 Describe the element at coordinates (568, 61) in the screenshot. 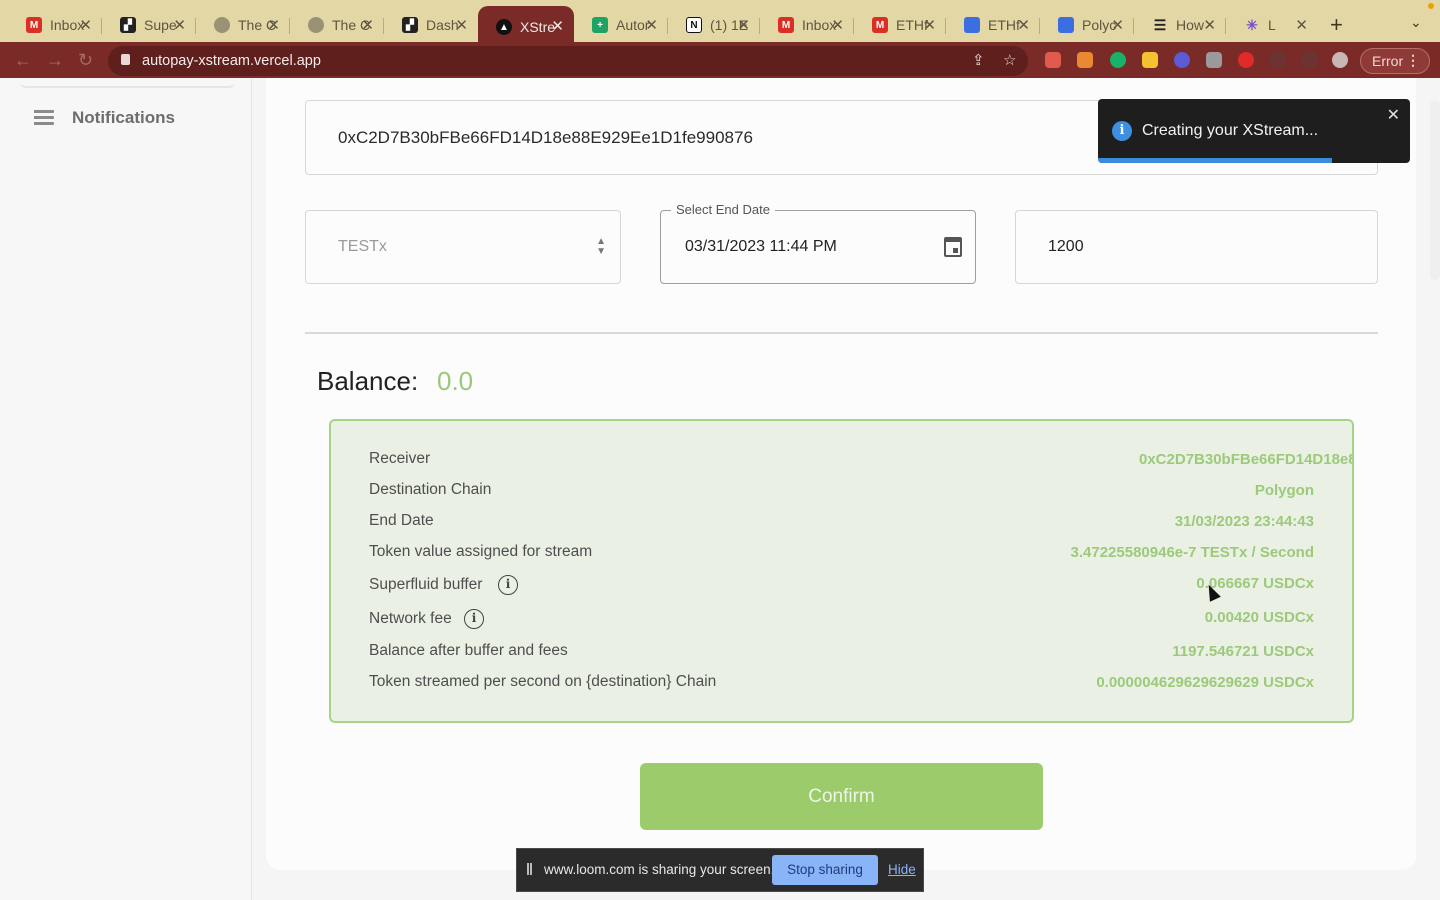

I see `url-box: autopay-xstream.vercel.app ⇪ ☆` at that location.